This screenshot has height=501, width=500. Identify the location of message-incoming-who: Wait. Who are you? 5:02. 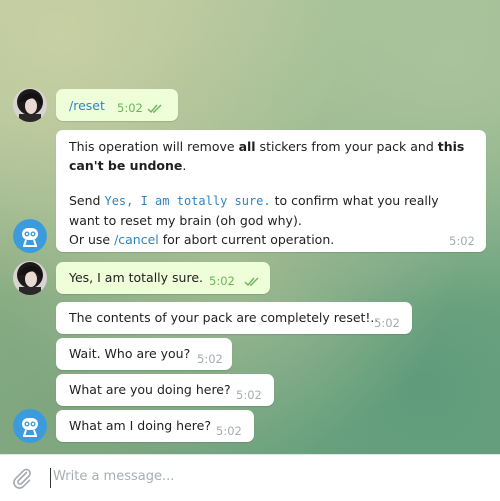
(144, 354).